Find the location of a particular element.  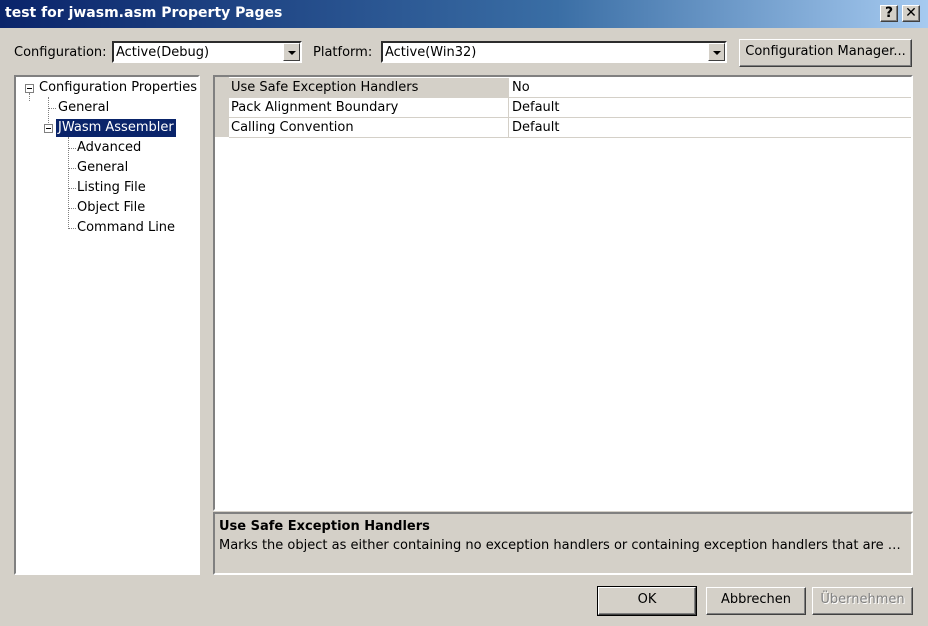

close-icon: ✕ is located at coordinates (911, 13).